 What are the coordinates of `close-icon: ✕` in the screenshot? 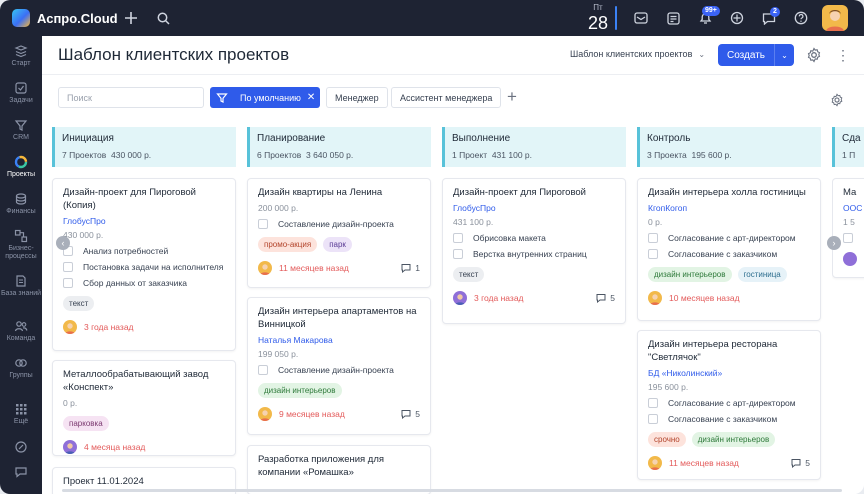 It's located at (311, 97).